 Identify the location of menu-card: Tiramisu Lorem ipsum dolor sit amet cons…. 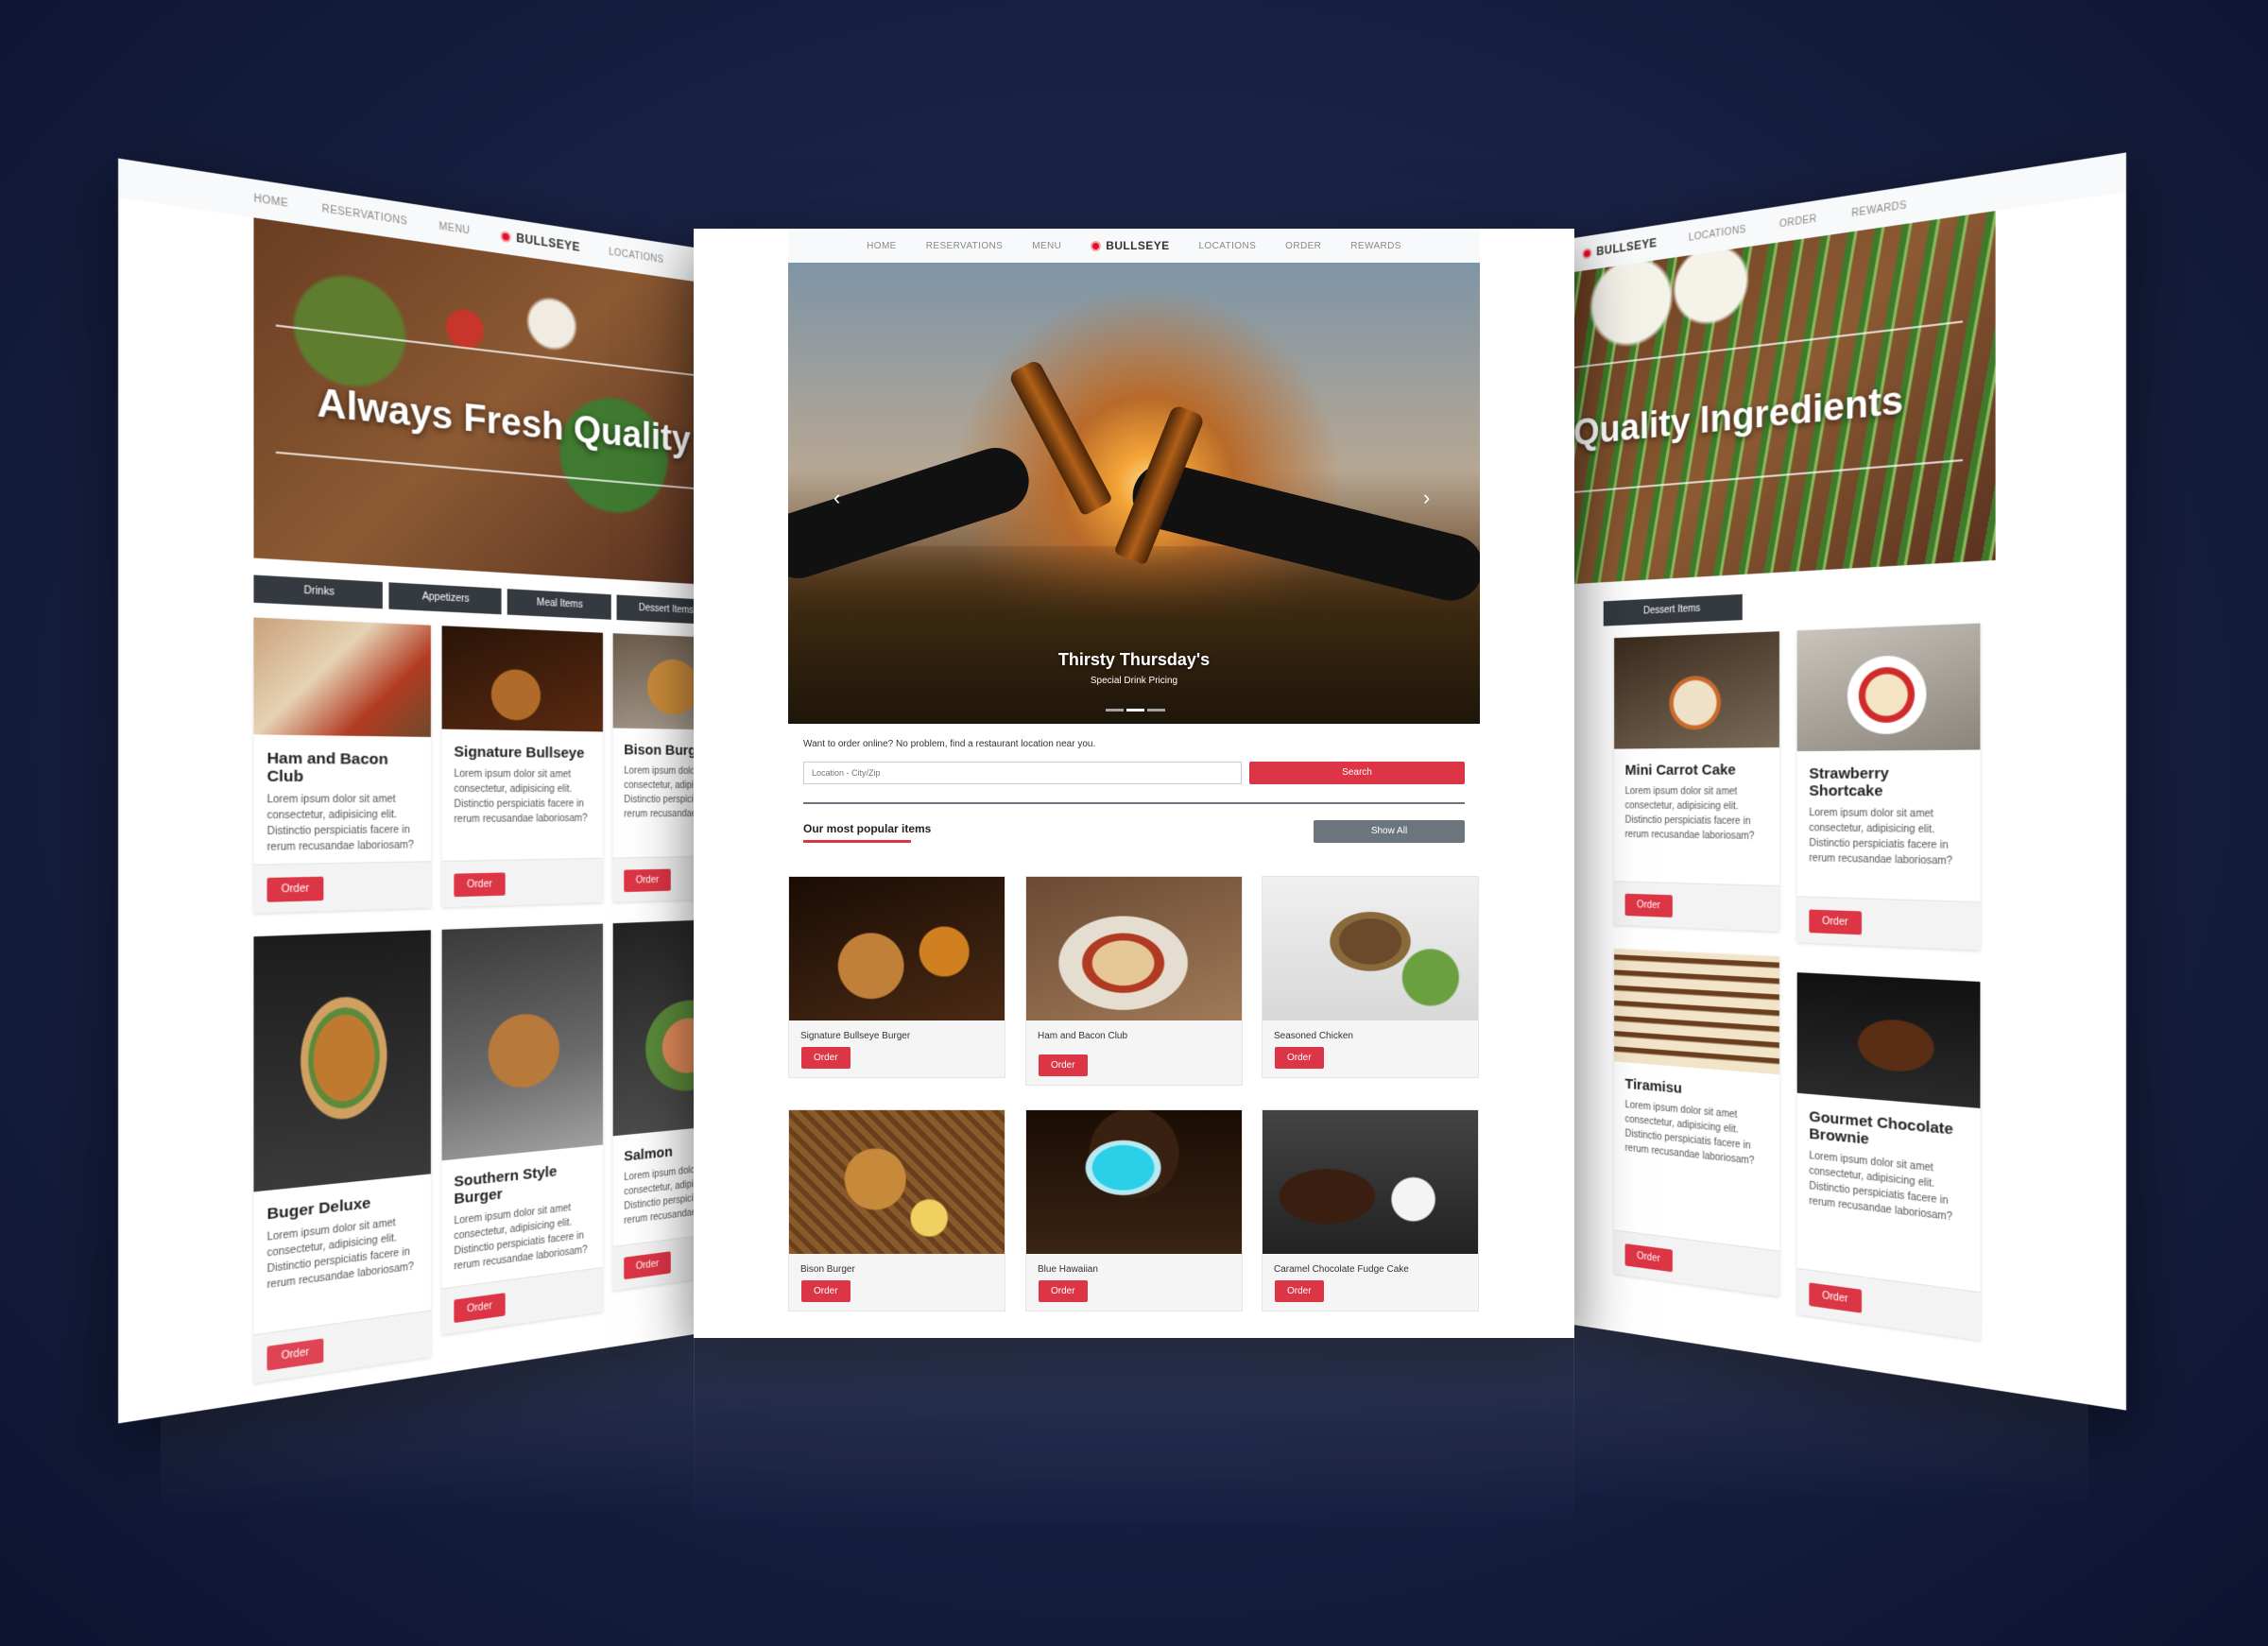
(1696, 1122).